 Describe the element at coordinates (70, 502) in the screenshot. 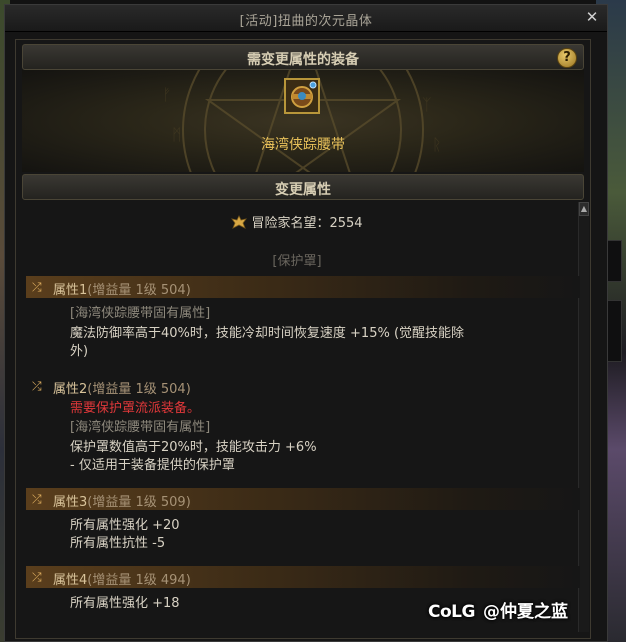

I see `attribute-name: 属性3` at that location.